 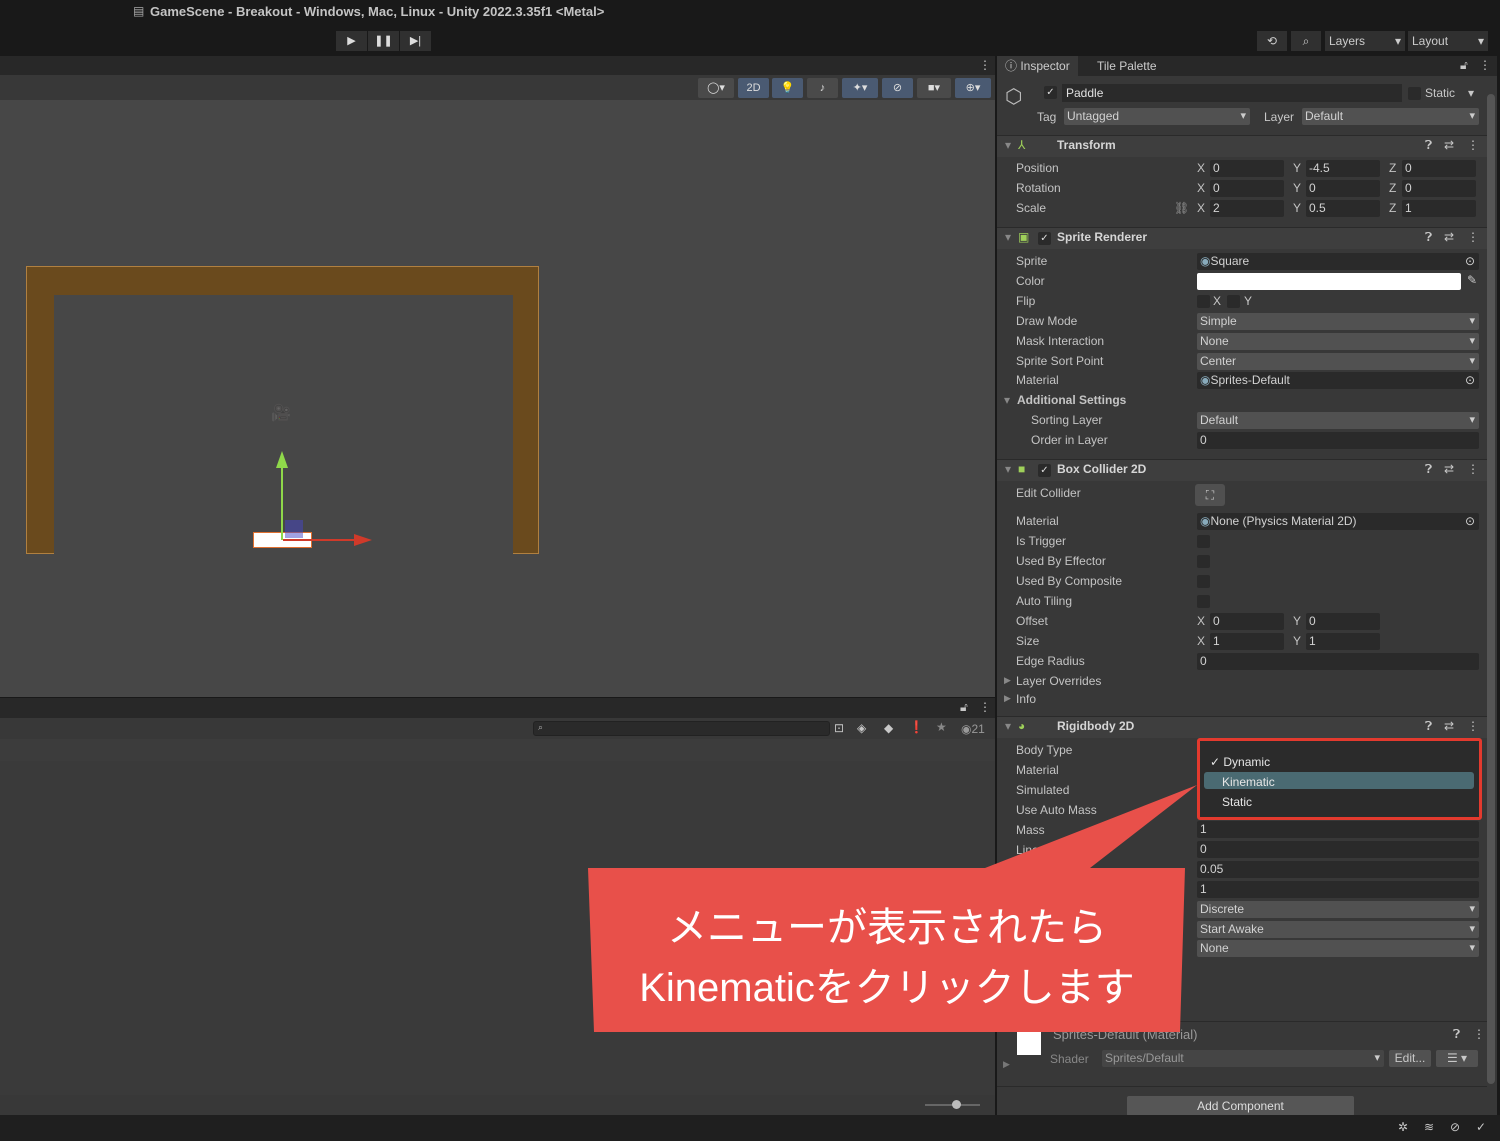 I want to click on y-axis-handle, so click(x=282, y=503).